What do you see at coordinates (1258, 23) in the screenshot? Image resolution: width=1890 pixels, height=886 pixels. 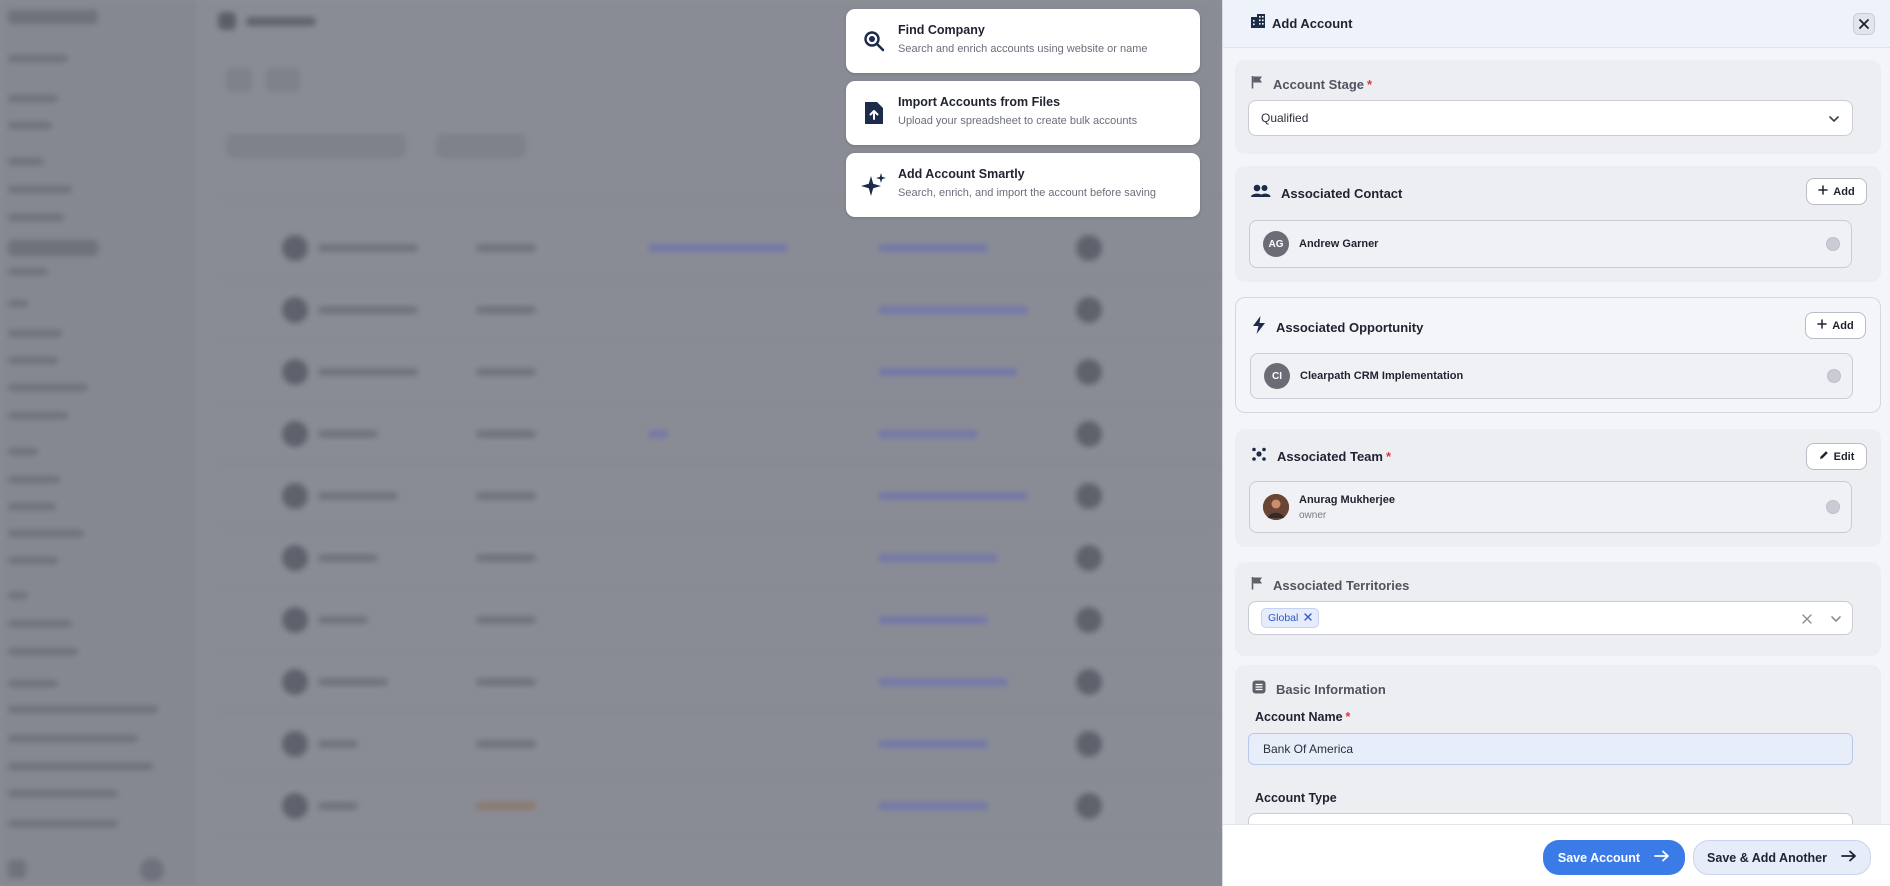 I see `building-icon` at bounding box center [1258, 23].